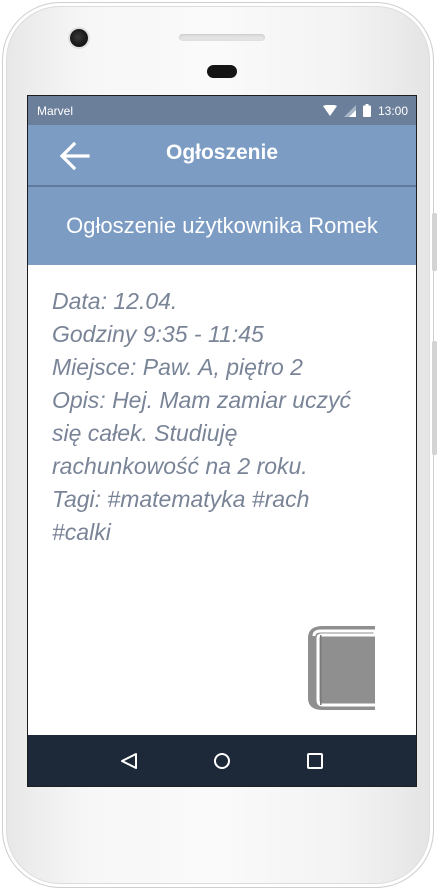 The image size is (438, 892). Describe the element at coordinates (434, 242) in the screenshot. I see `volume-button` at that location.